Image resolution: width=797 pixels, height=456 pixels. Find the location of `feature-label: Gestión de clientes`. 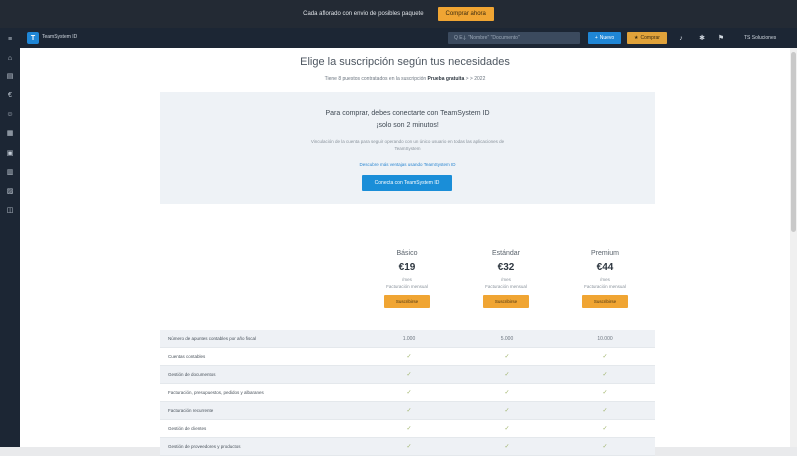

feature-label: Gestión de clientes is located at coordinates (187, 428).